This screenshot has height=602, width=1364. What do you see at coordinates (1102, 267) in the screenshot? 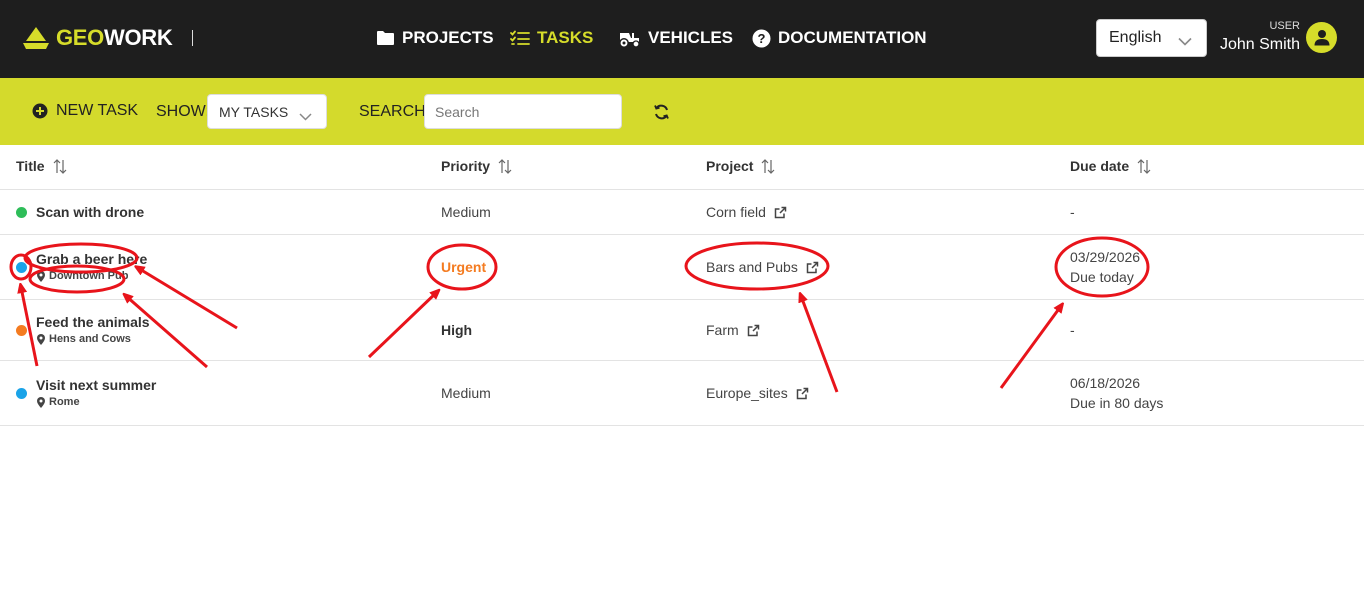
I see `annotation-circle-due` at bounding box center [1102, 267].